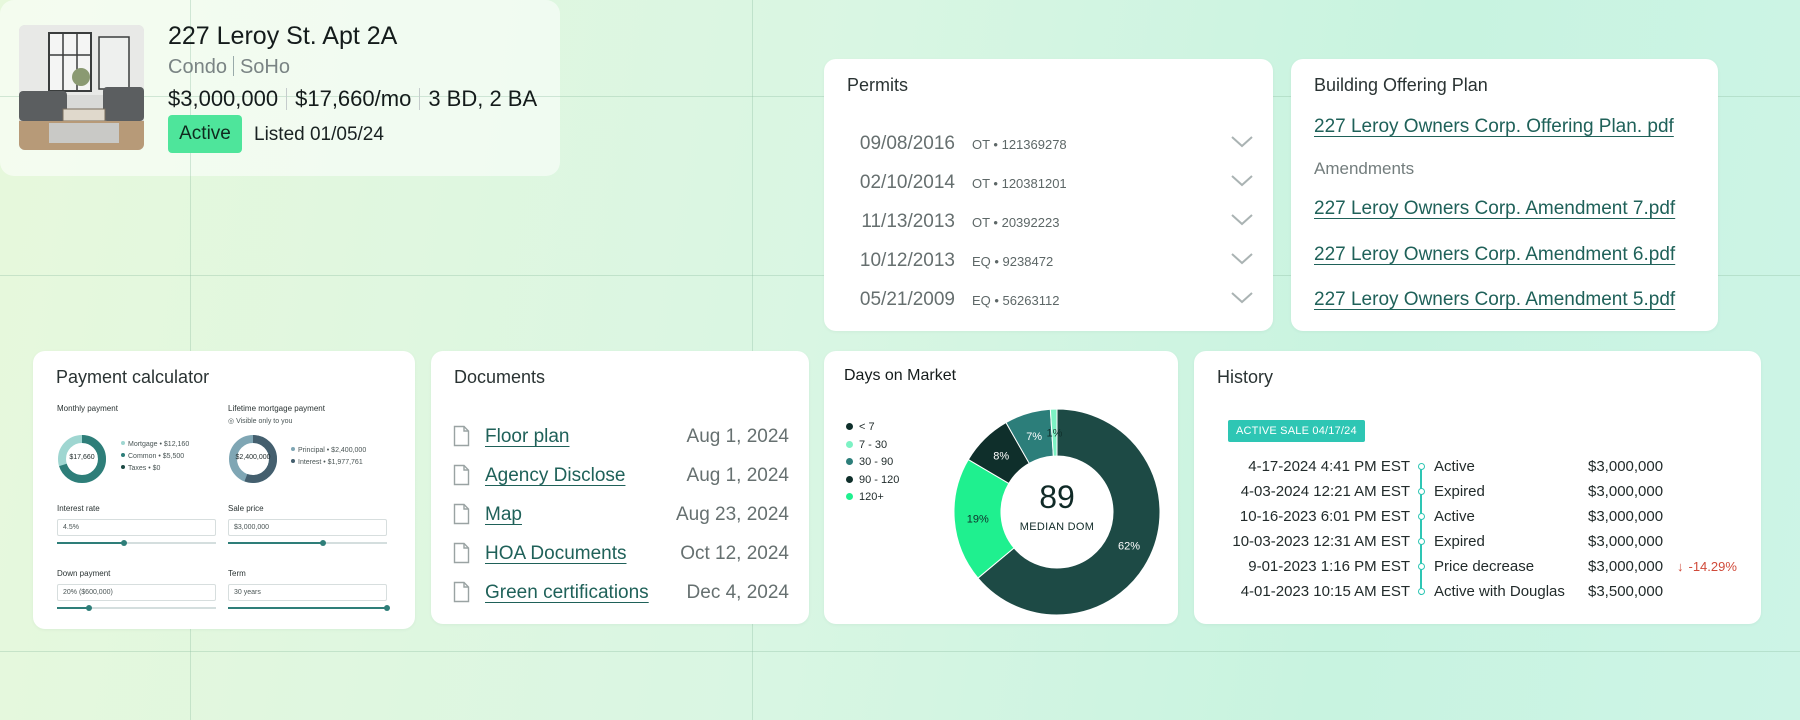 The image size is (1800, 720). What do you see at coordinates (907, 260) in the screenshot?
I see `permit-date: 10/12/2013` at bounding box center [907, 260].